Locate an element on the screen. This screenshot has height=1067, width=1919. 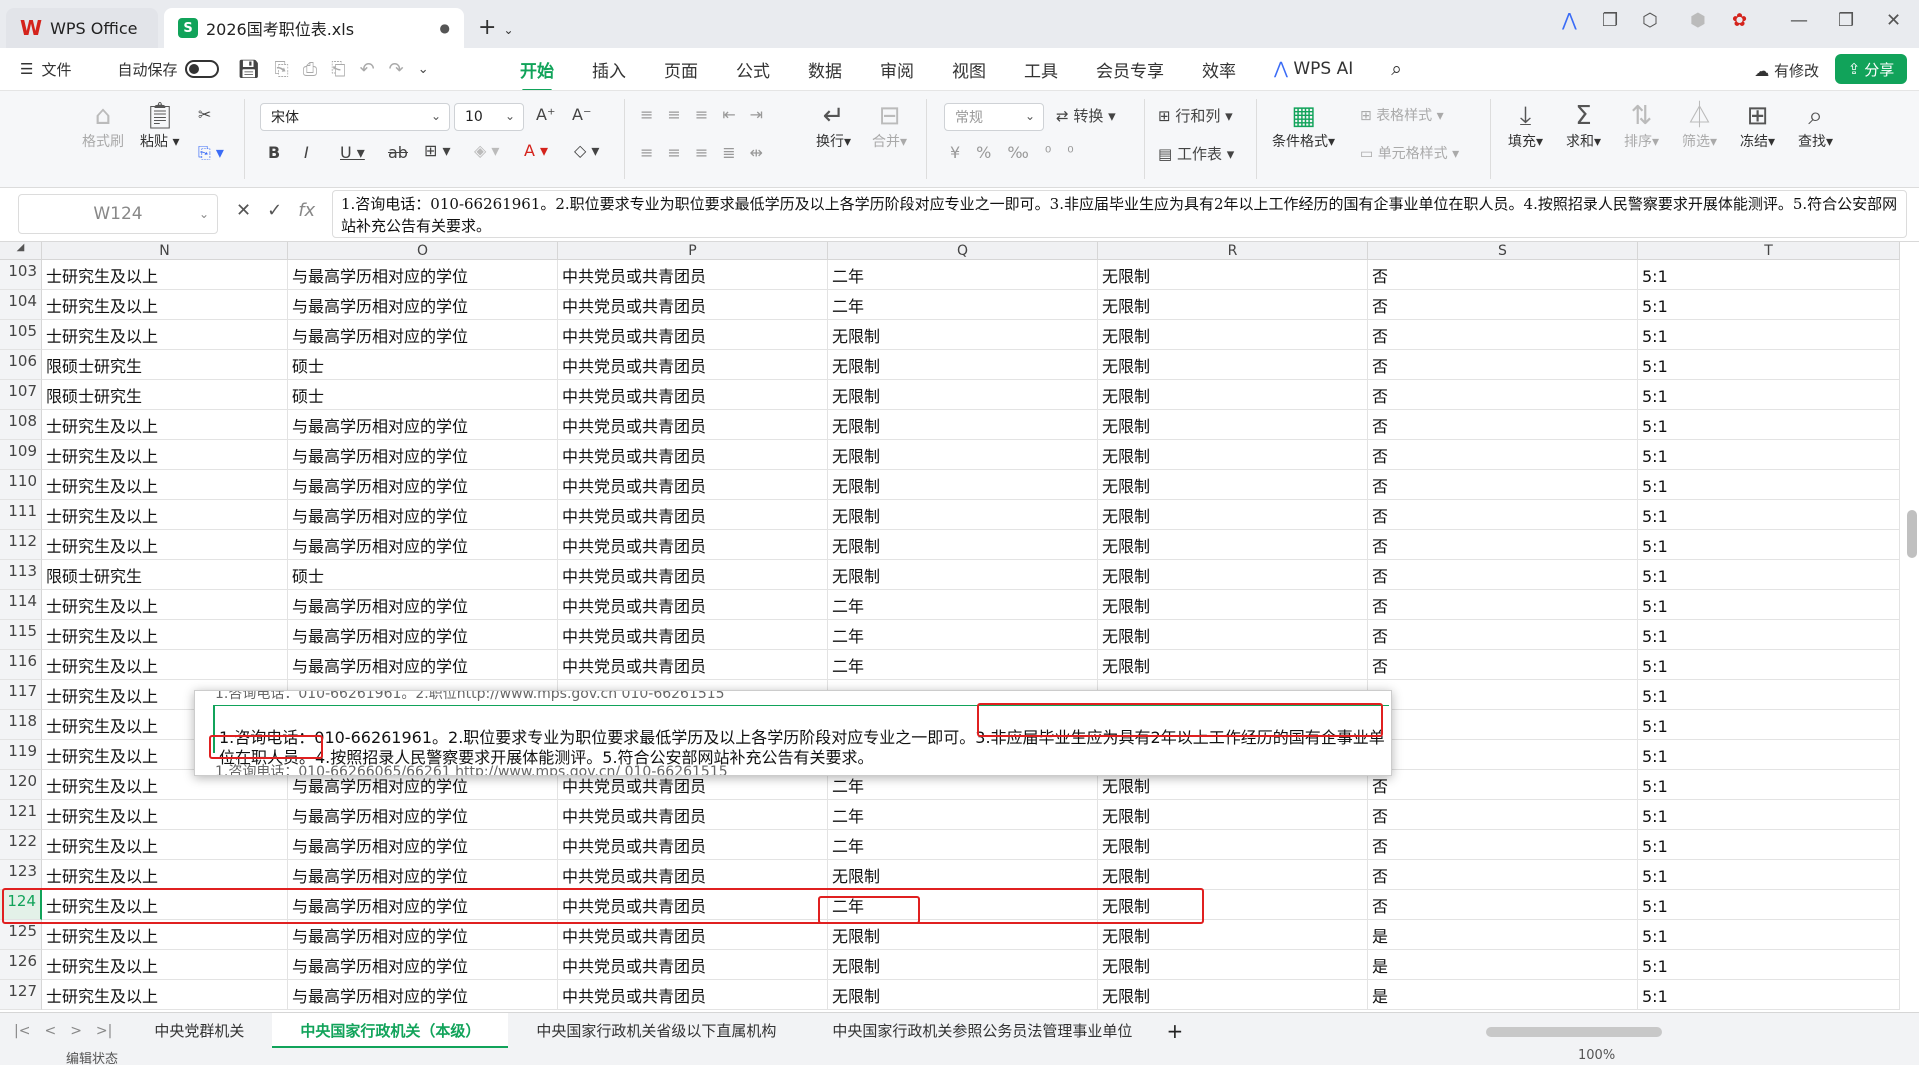
row-header: 114 is located at coordinates (21, 605).